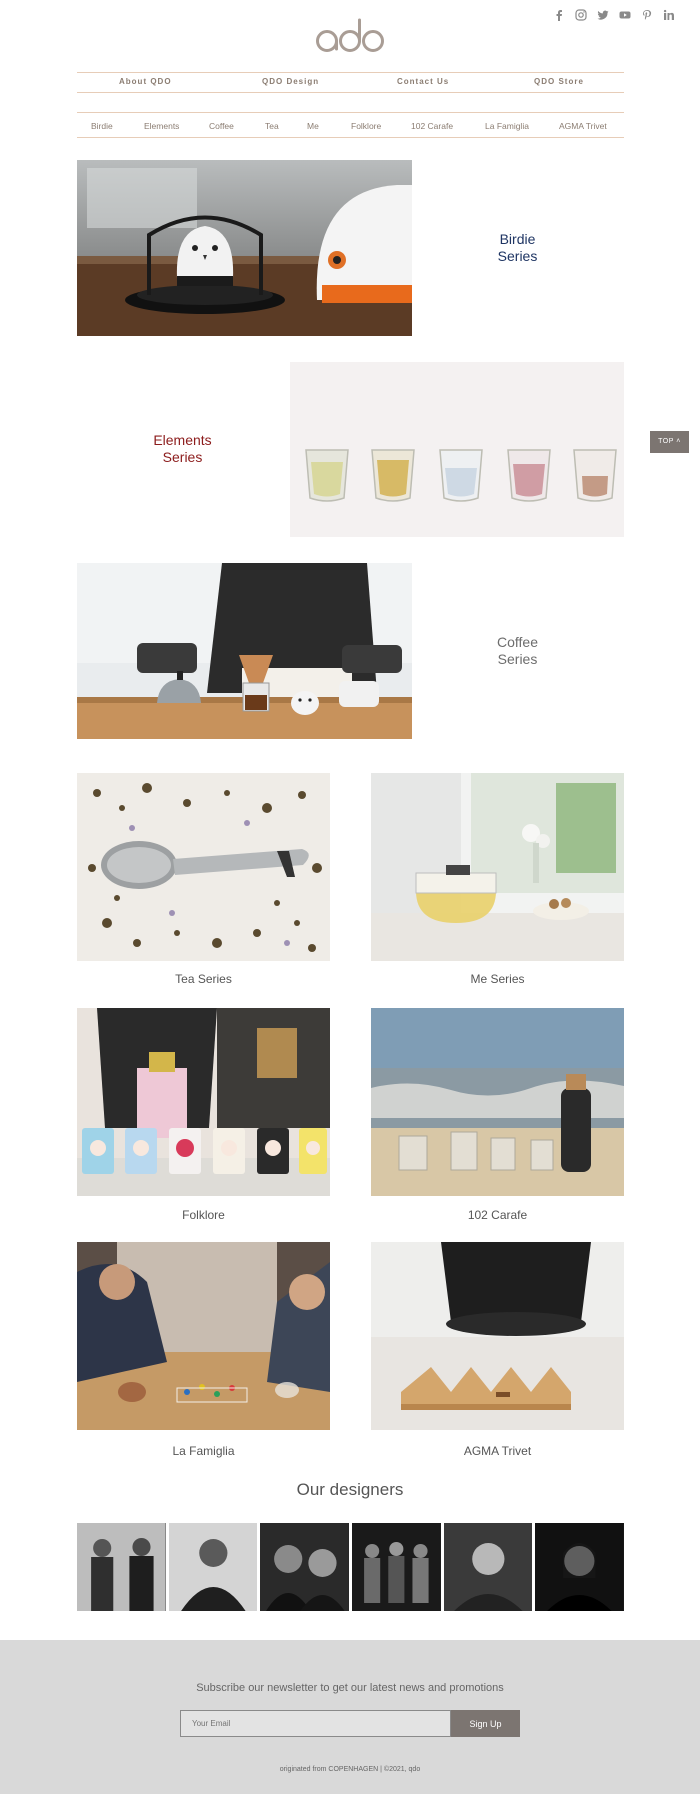 The width and height of the screenshot is (700, 1794). Describe the element at coordinates (517, 659) in the screenshot. I see `coffee-title-line2: Series` at that location.